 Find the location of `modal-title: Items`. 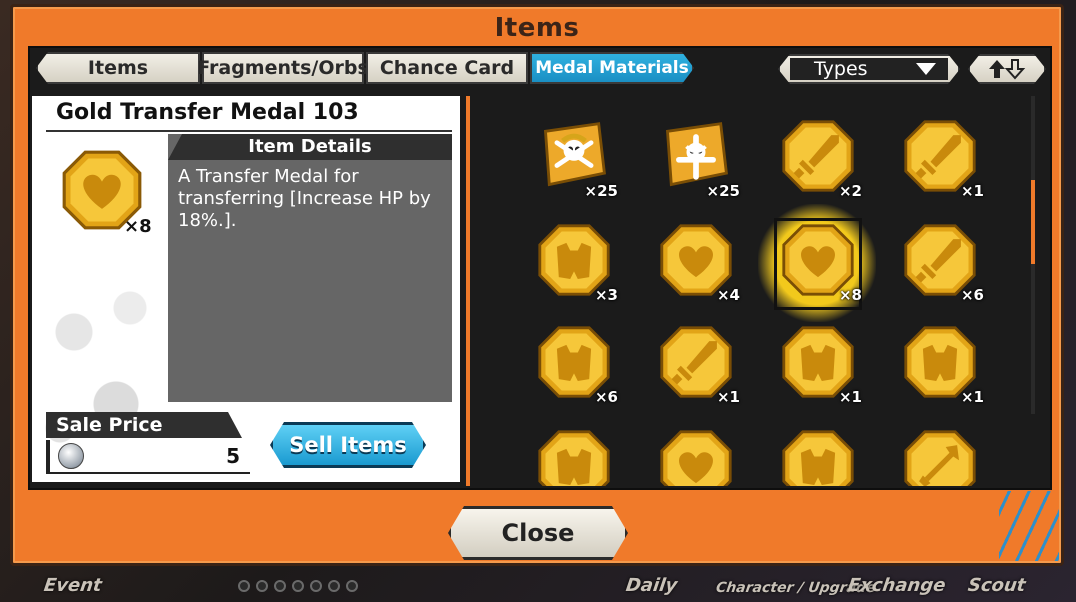

modal-title: Items is located at coordinates (537, 28).